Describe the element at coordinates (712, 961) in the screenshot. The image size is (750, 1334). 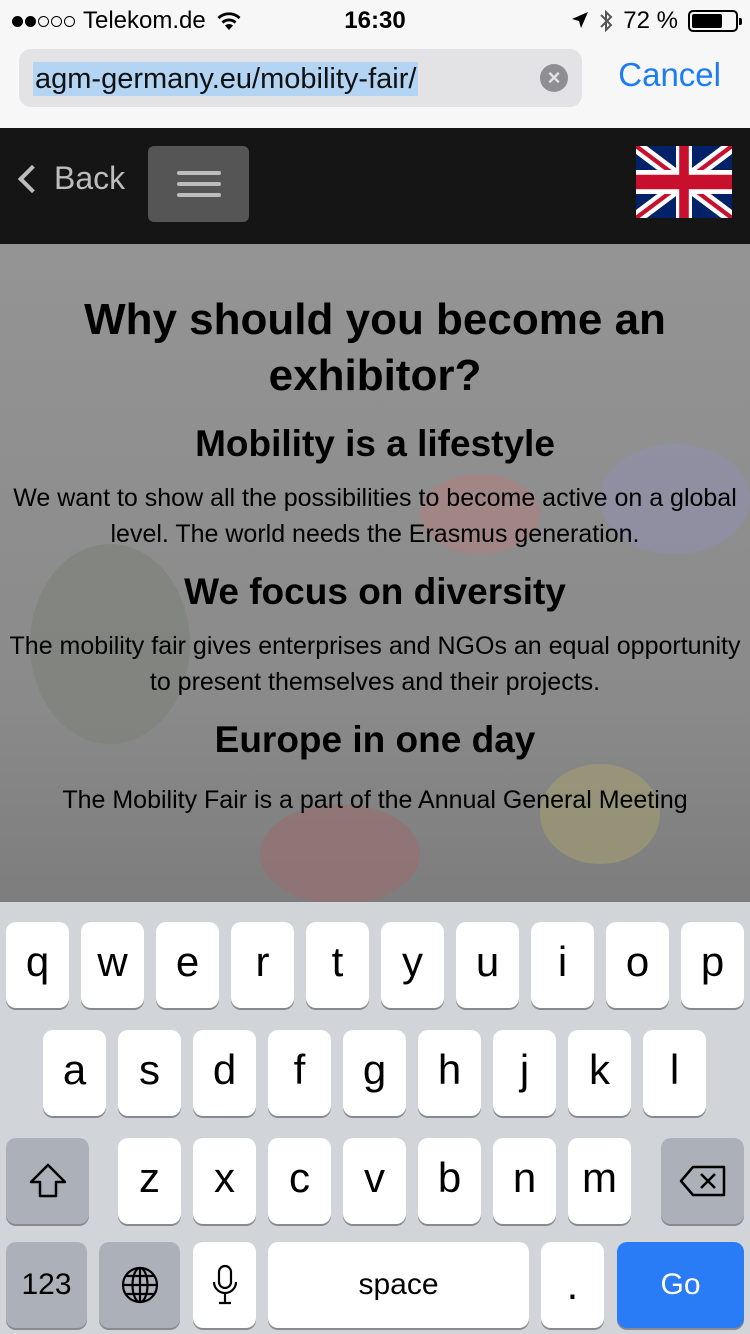
I see `key-label: p` at that location.